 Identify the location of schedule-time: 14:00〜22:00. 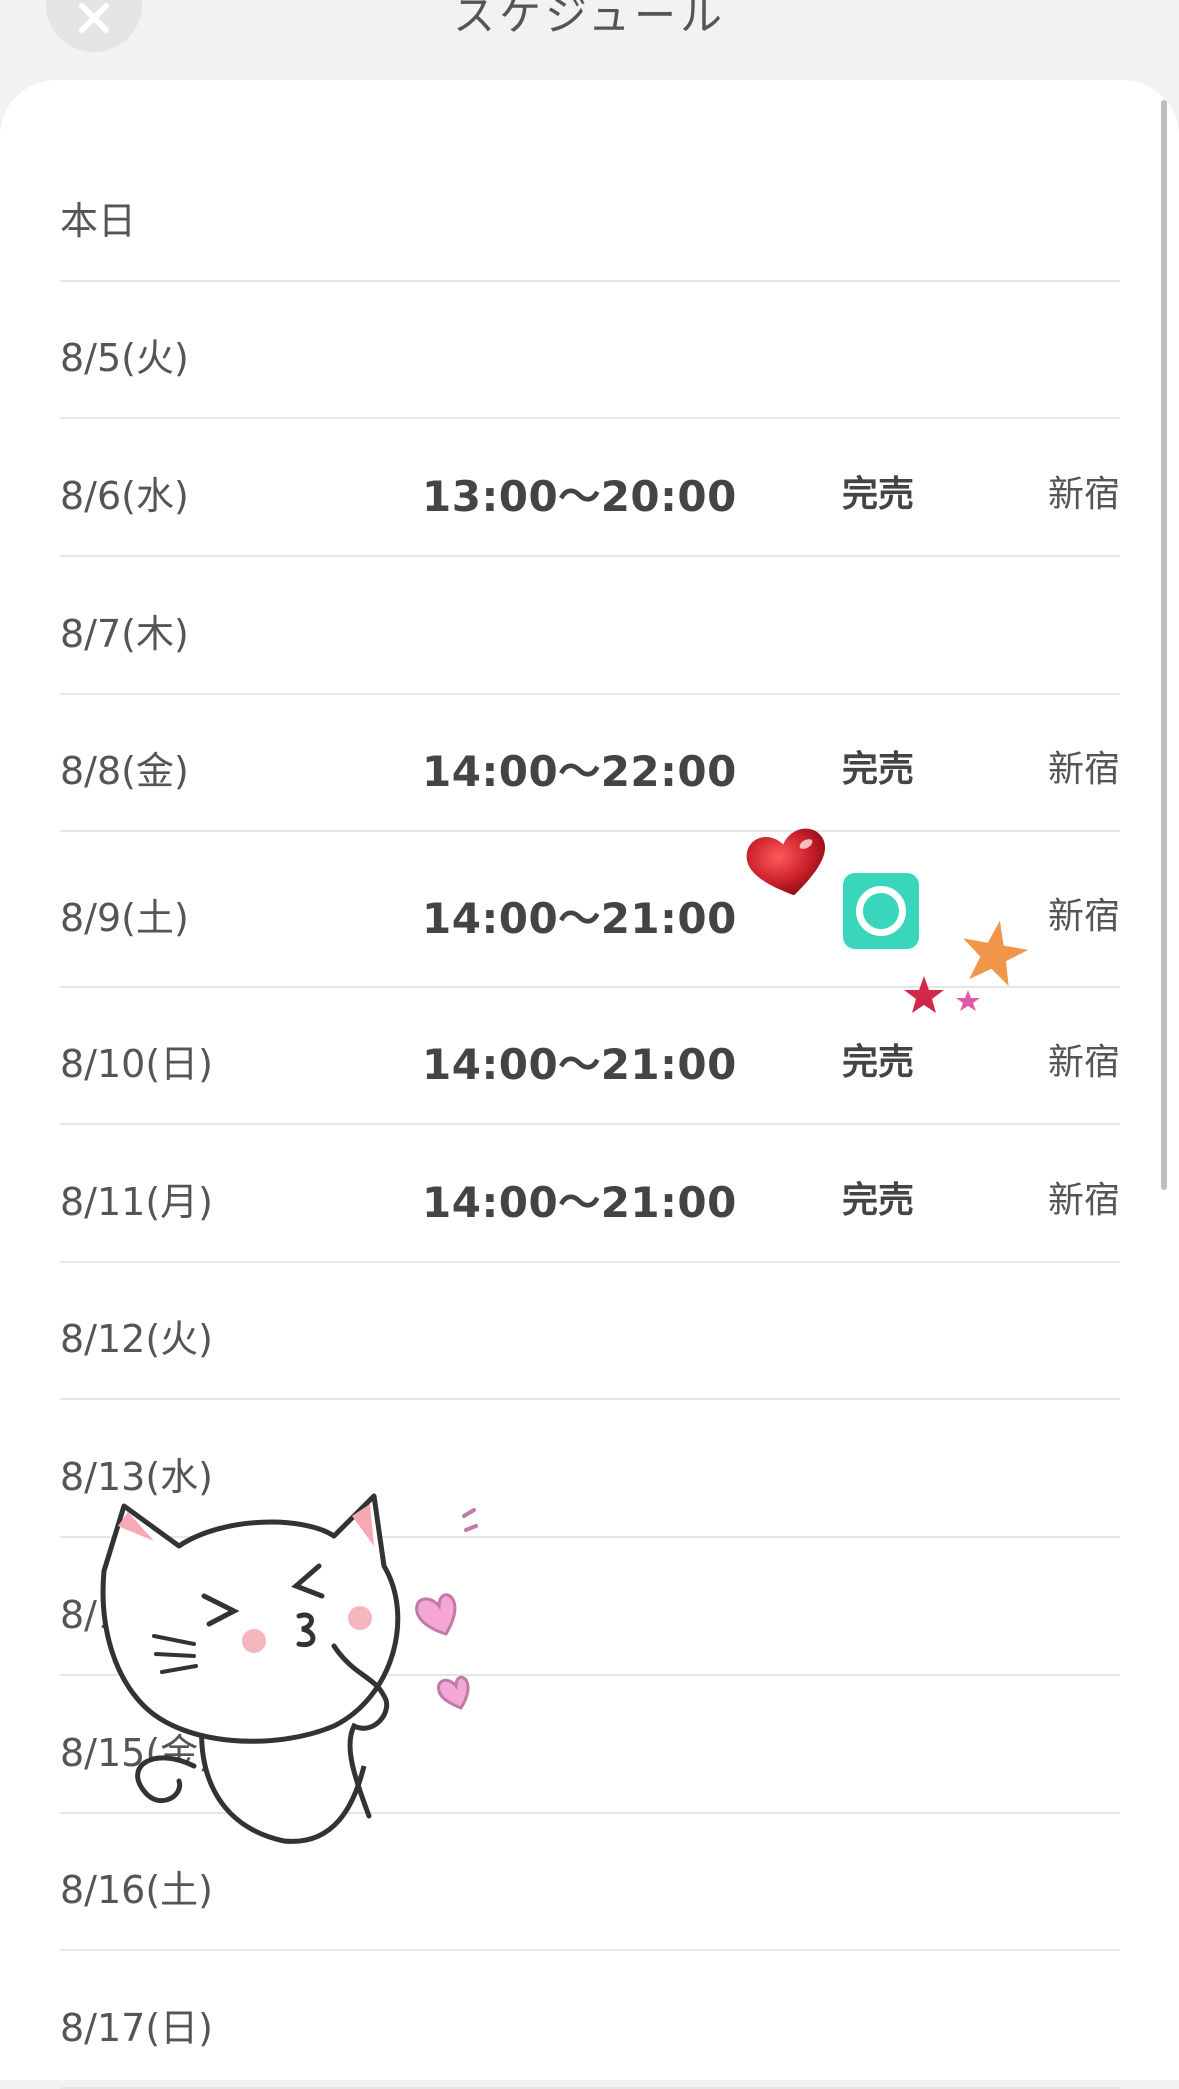
(579, 771).